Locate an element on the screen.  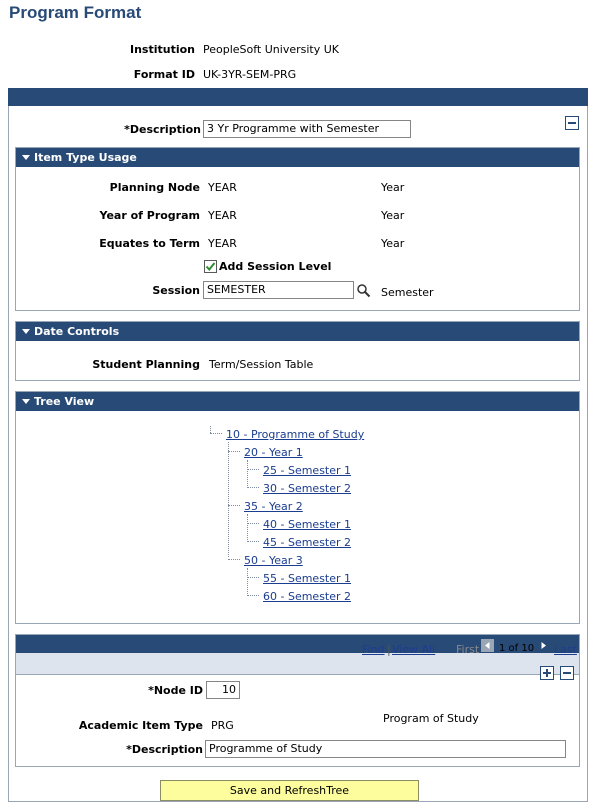
view-all-link: View All is located at coordinates (413, 649).